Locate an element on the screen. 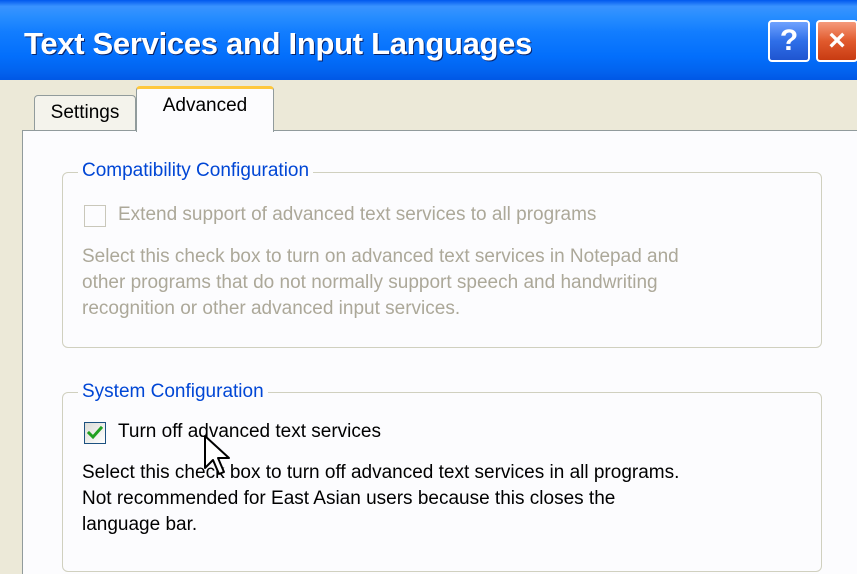  close-button: × is located at coordinates (836, 41).